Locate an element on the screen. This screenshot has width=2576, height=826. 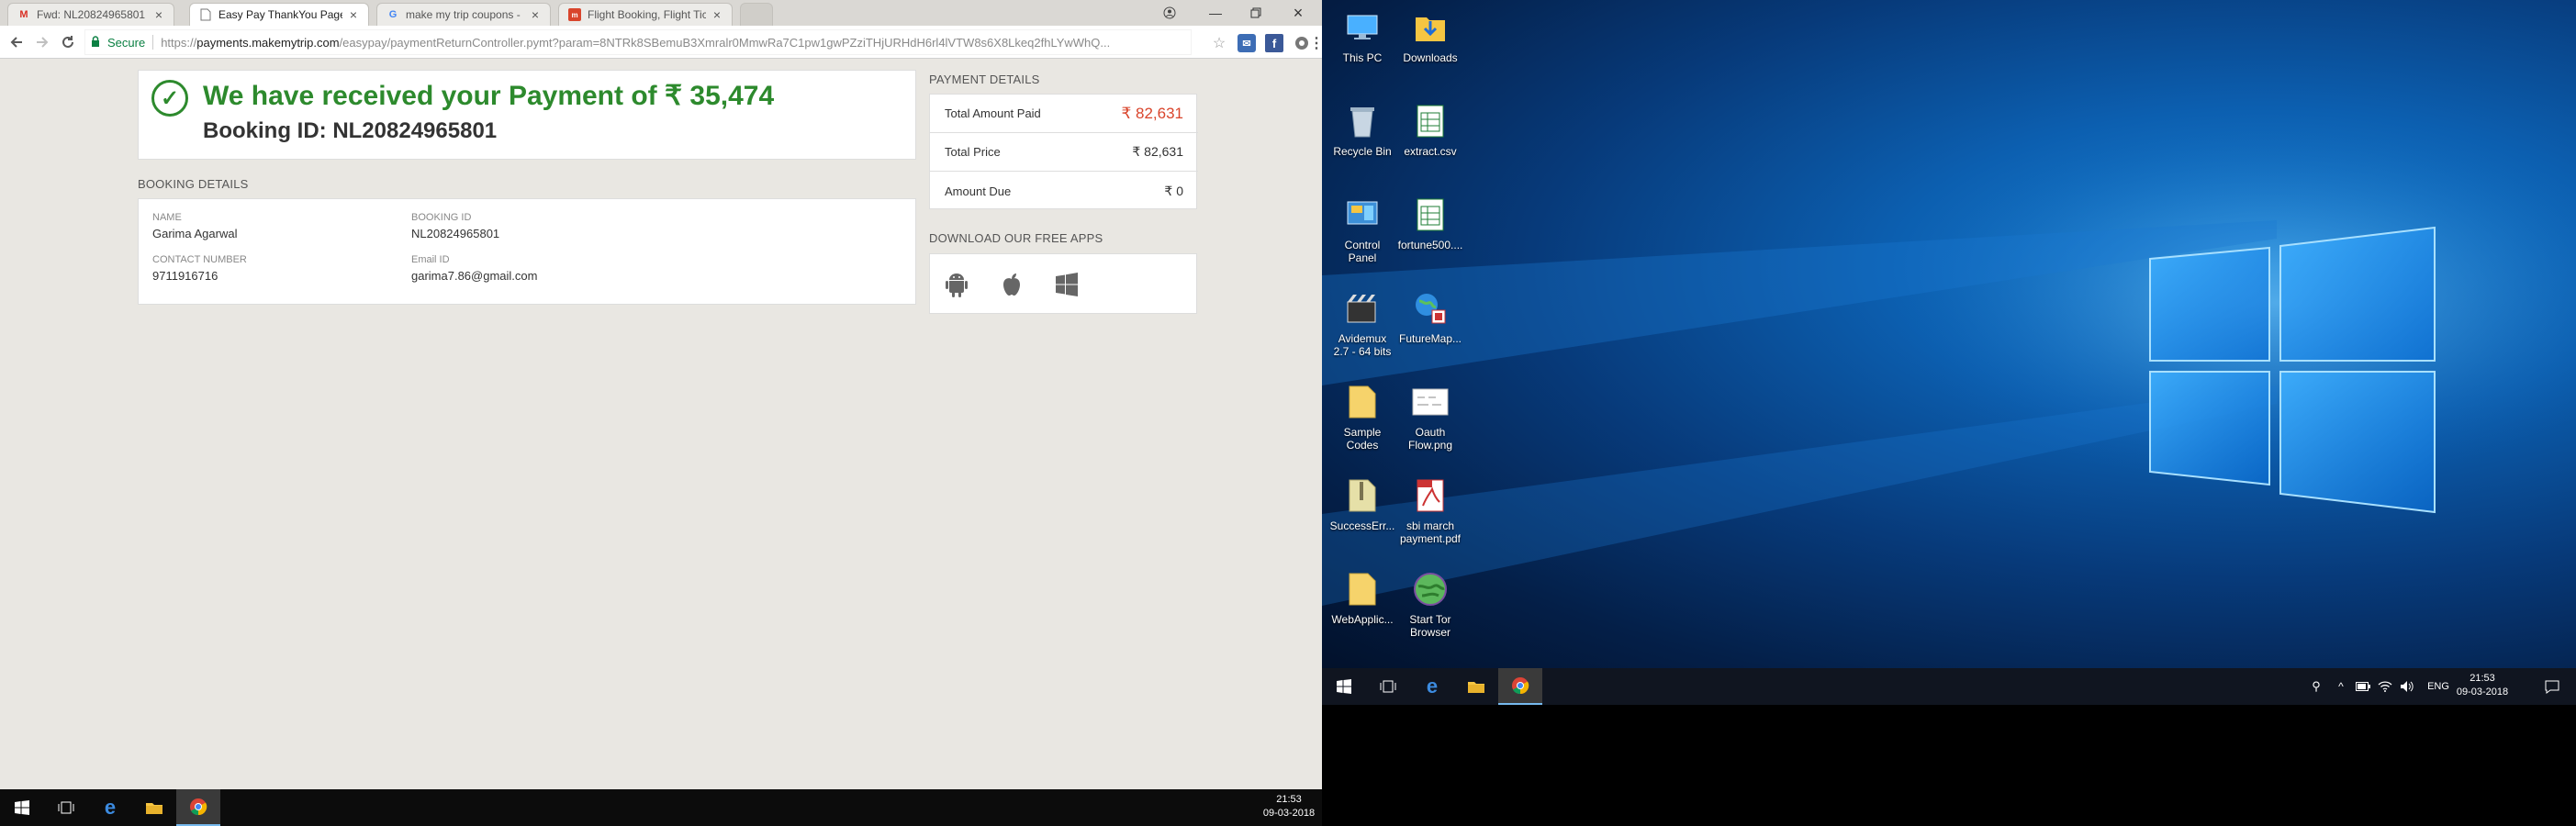
mmt-icon: m is located at coordinates (574, 14).